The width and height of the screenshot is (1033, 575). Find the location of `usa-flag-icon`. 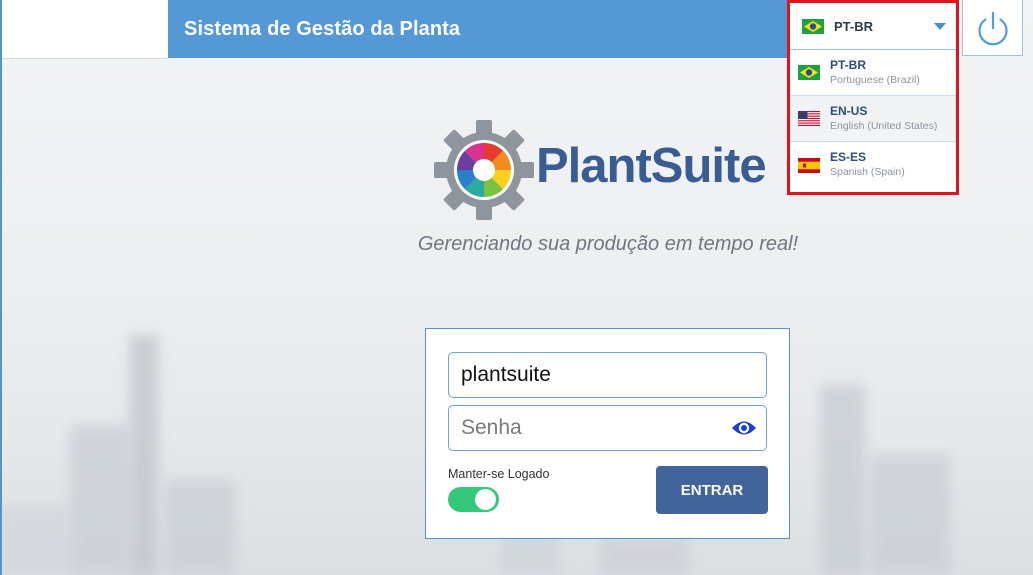

usa-flag-icon is located at coordinates (809, 118).